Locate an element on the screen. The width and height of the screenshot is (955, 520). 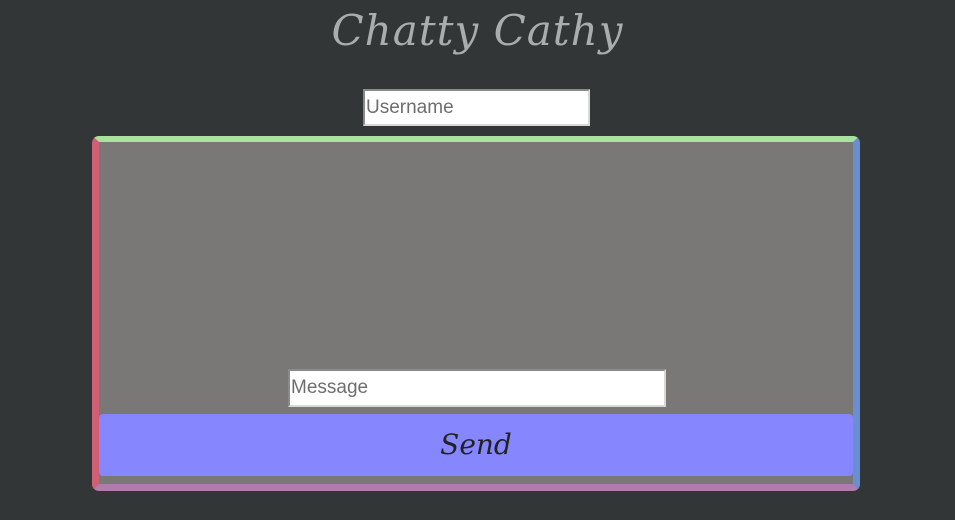
app-title: Chatty Cathy is located at coordinates (477, 30).